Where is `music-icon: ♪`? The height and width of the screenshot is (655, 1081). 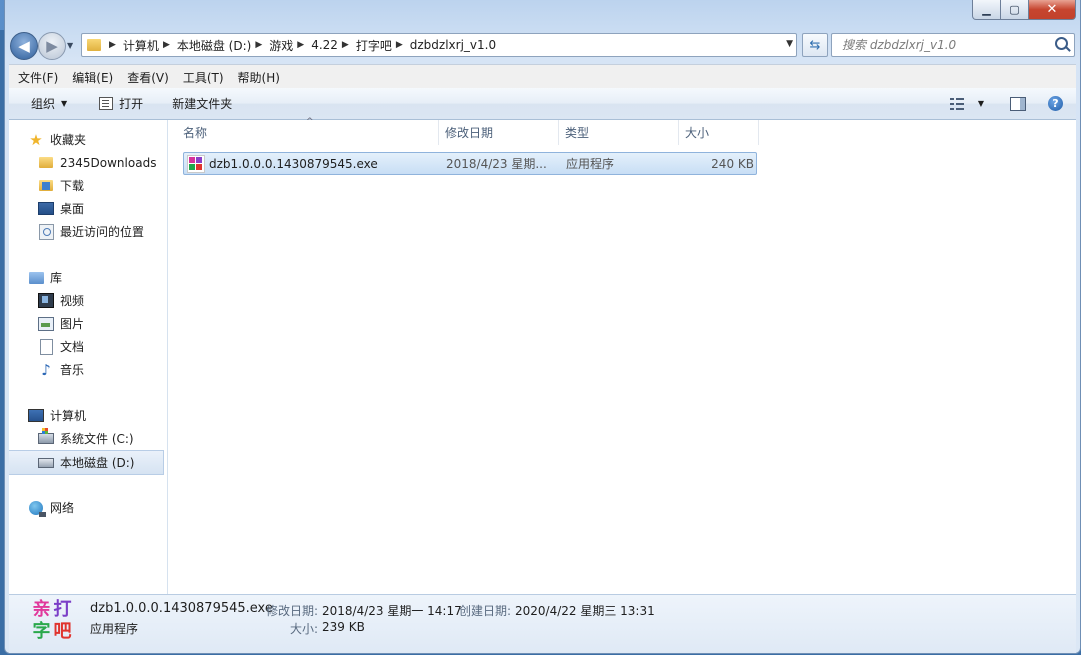 music-icon: ♪ is located at coordinates (46, 369).